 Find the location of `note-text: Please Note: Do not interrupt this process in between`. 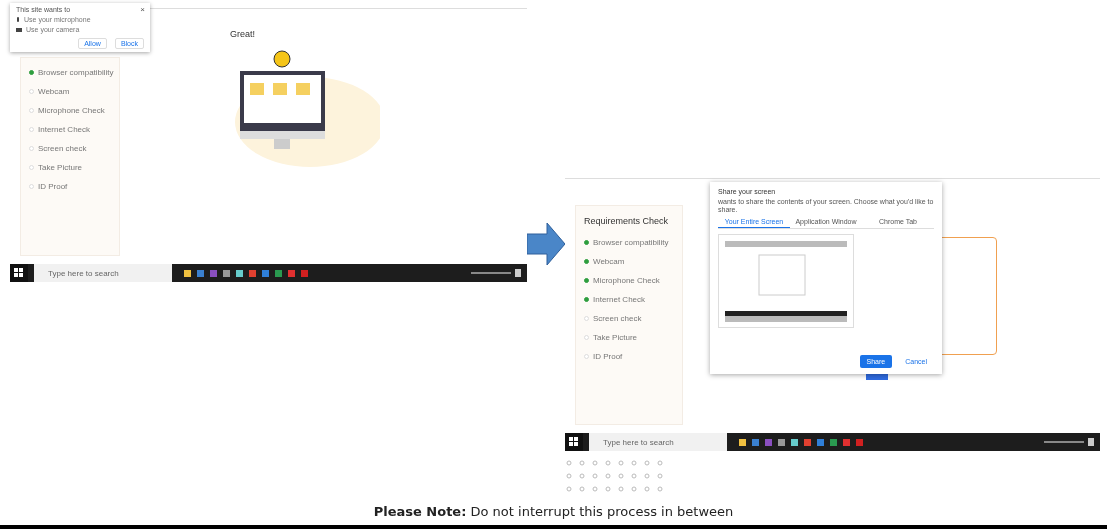

note-text: Please Note: Do not interrupt this process in between is located at coordinates (553, 513).